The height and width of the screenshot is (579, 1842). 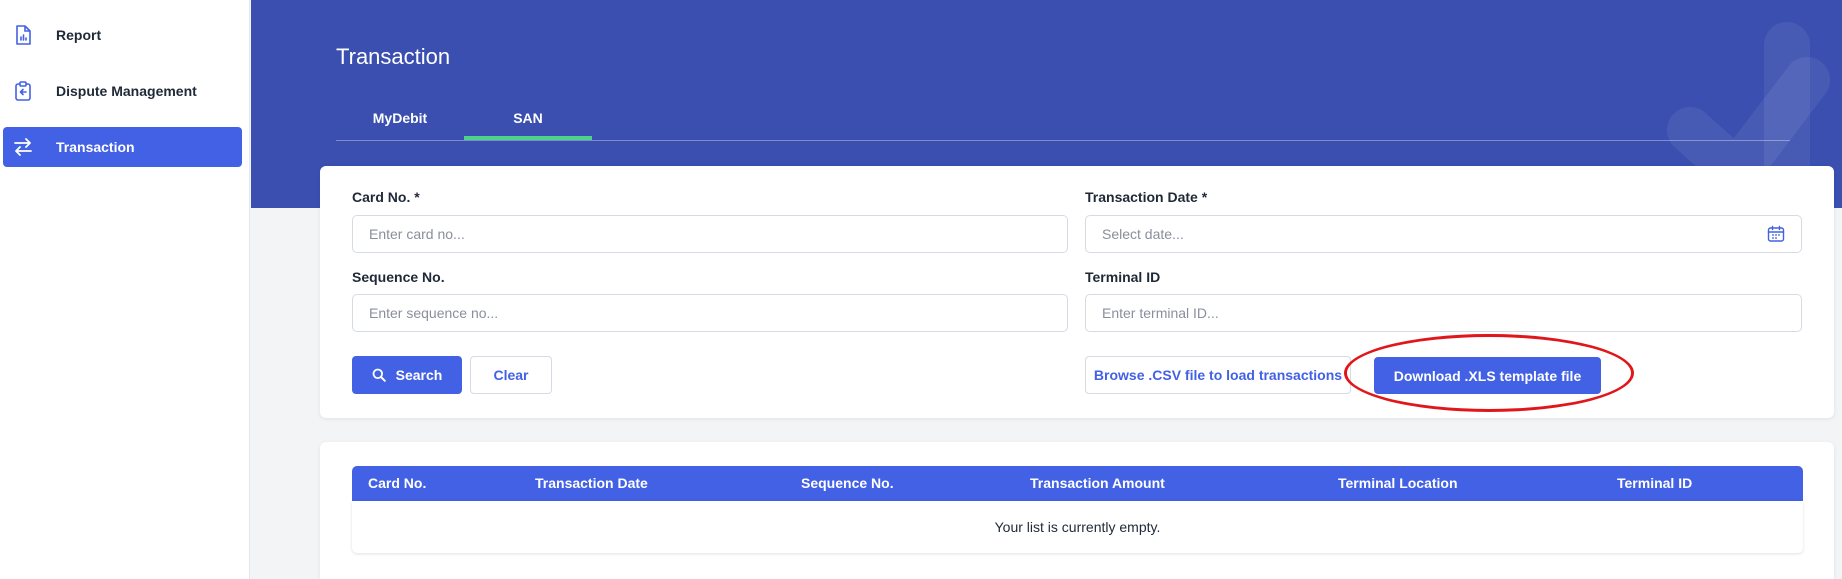 I want to click on table-body: Your list is currently empty., so click(x=1077, y=527).